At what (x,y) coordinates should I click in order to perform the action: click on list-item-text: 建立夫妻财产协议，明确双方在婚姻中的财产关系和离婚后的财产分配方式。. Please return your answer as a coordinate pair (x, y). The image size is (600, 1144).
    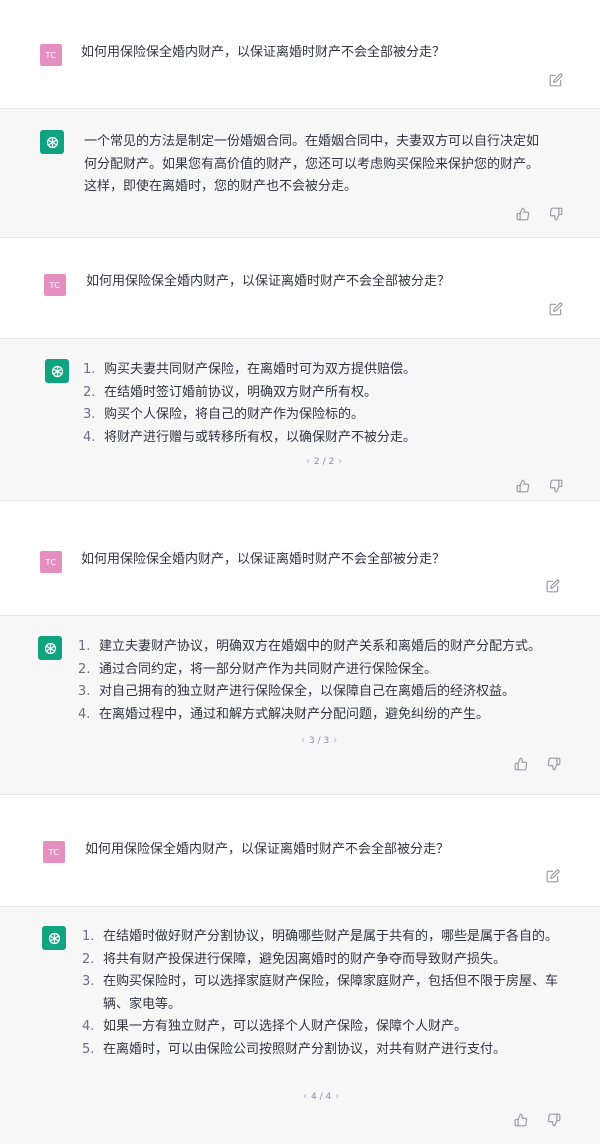
    Looking at the image, I should click on (320, 646).